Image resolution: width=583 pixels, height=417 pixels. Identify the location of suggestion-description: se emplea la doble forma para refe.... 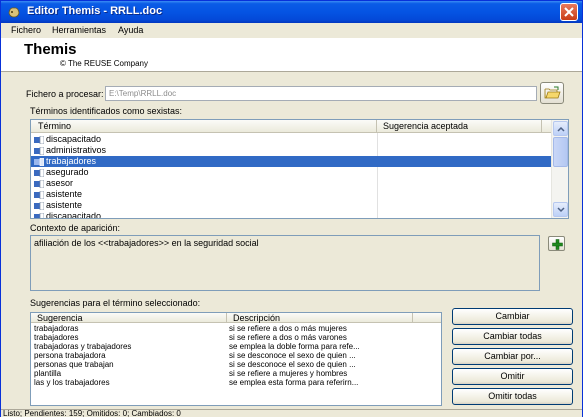
(294, 346).